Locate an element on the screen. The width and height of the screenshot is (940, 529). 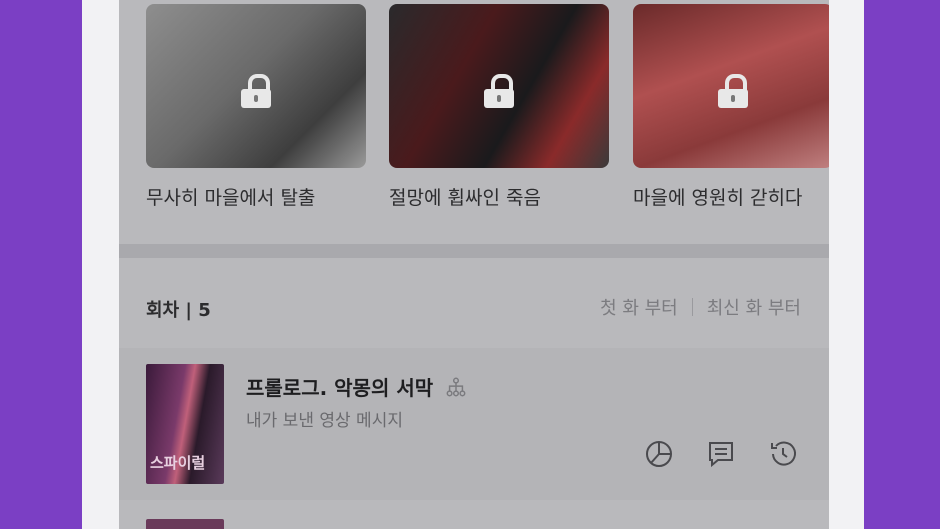
sort-separator is located at coordinates (692, 307).